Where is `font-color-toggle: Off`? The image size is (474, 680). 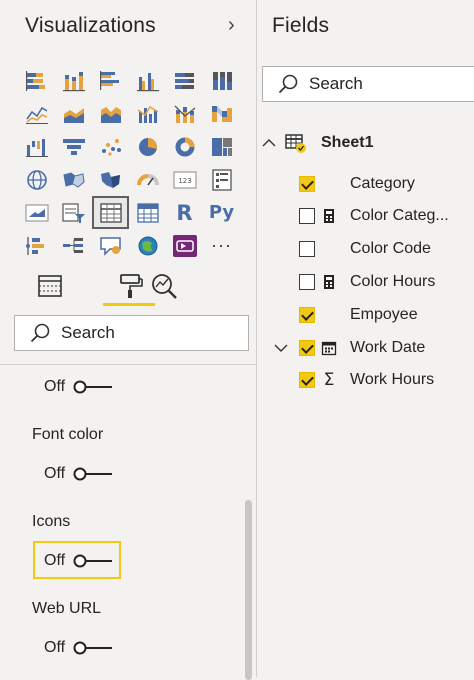 font-color-toggle: Off is located at coordinates (79, 474).